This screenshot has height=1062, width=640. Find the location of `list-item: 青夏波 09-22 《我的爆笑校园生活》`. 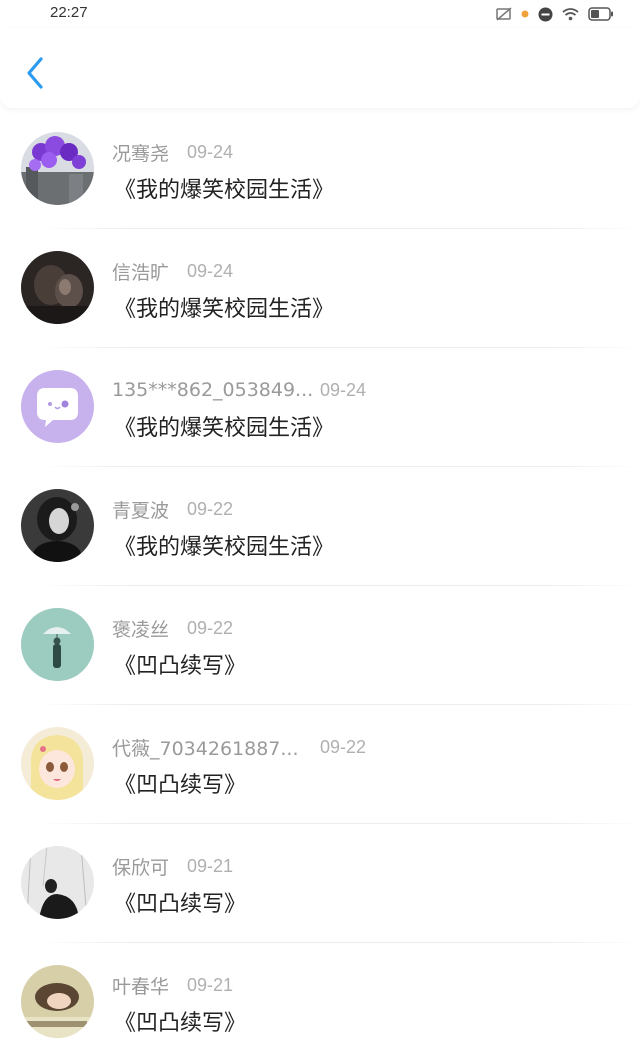

list-item: 青夏波 09-22 《我的爆笑校园生活》 is located at coordinates (320, 526).